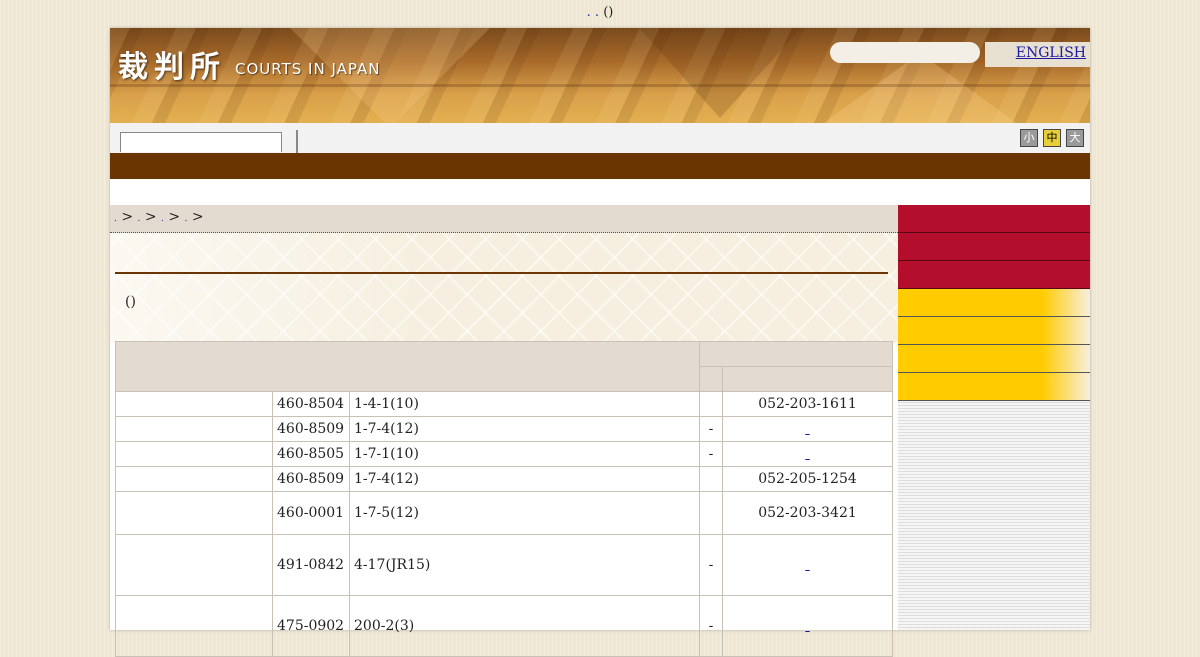  Describe the element at coordinates (311, 626) in the screenshot. I see `postal-code: 475-0902` at that location.